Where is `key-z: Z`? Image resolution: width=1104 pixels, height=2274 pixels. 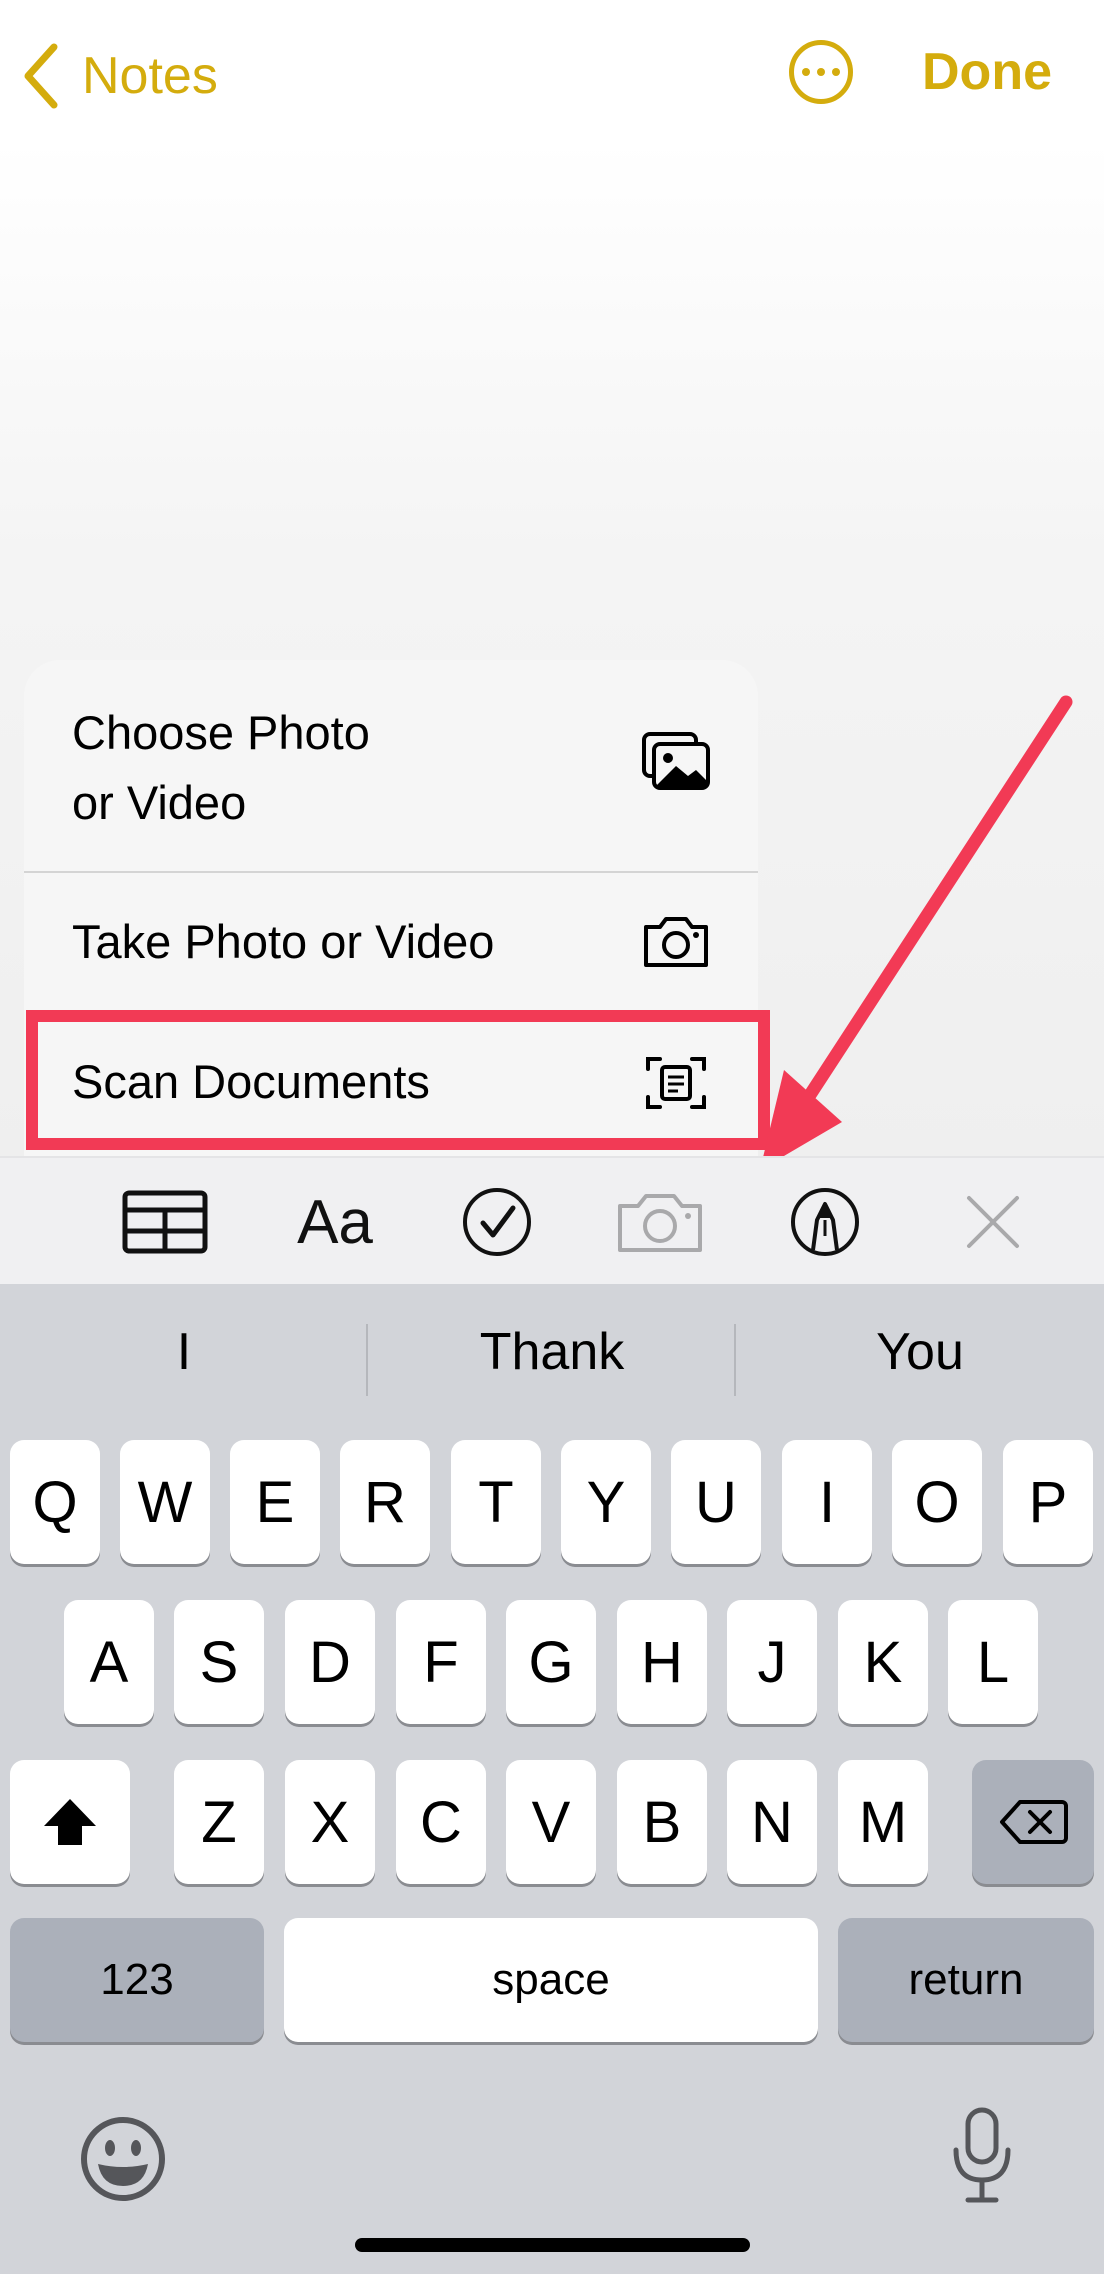 key-z: Z is located at coordinates (219, 1822).